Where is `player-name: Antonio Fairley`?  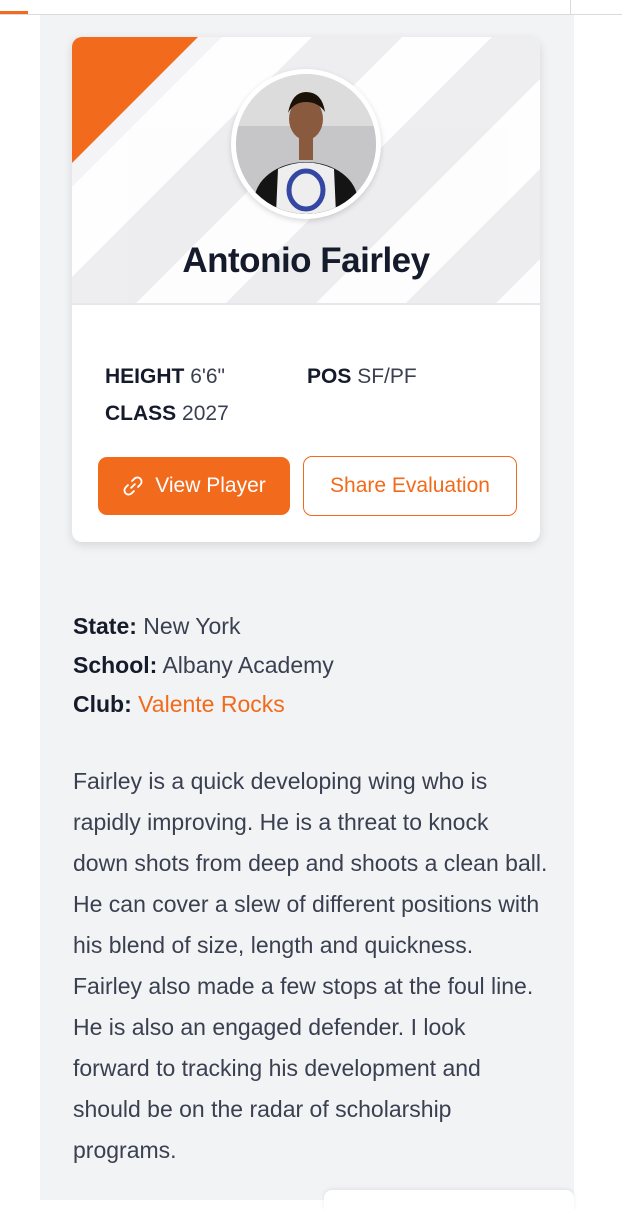 player-name: Antonio Fairley is located at coordinates (306, 260).